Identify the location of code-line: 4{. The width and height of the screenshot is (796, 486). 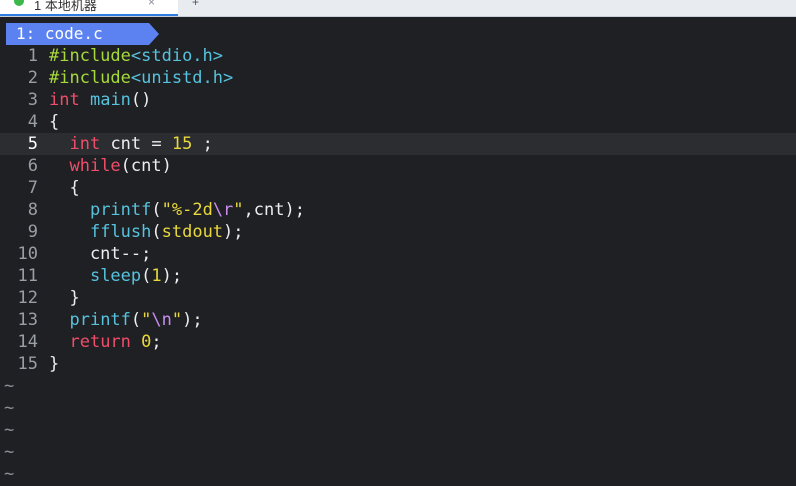
(398, 122).